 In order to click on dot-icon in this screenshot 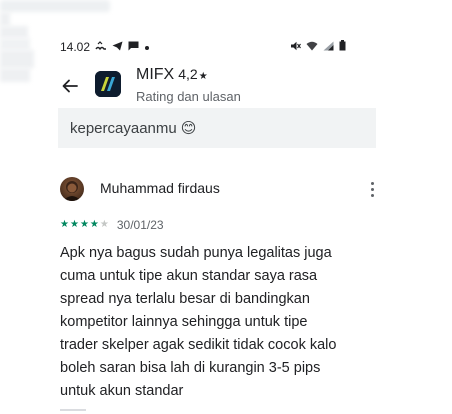, I will do `click(147, 47)`.